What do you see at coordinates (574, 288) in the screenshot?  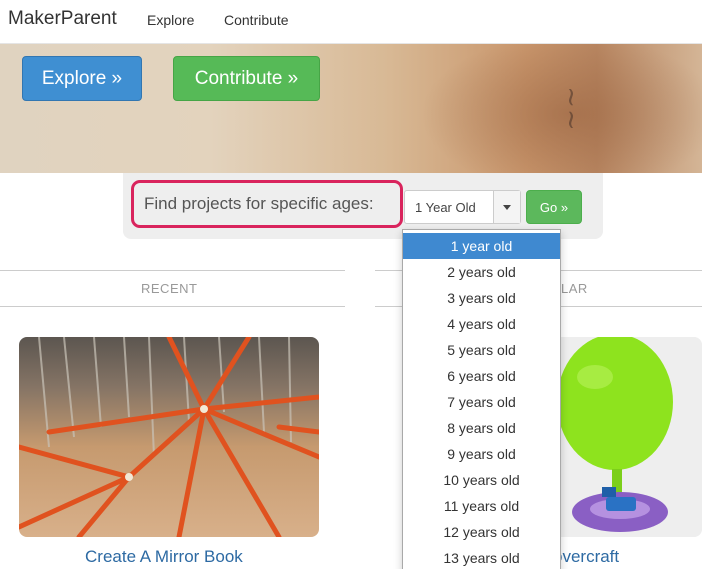 I see `section-title-popular: LAR` at bounding box center [574, 288].